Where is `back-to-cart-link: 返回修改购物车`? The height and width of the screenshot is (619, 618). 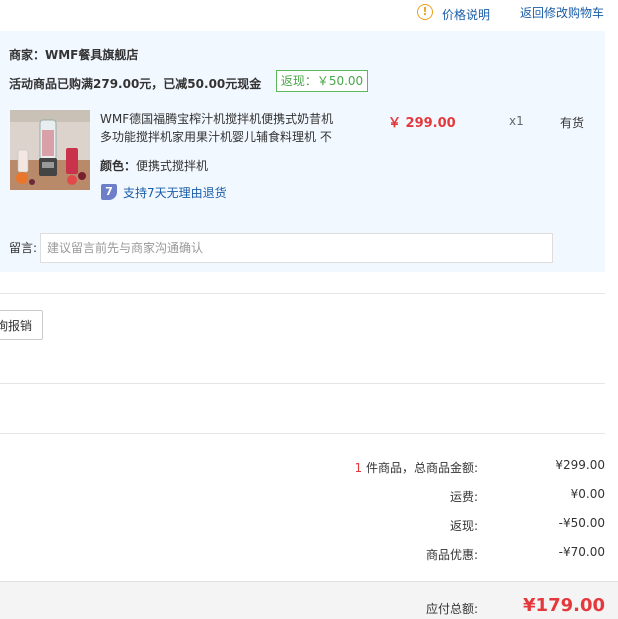 back-to-cart-link: 返回修改购物车 is located at coordinates (562, 12).